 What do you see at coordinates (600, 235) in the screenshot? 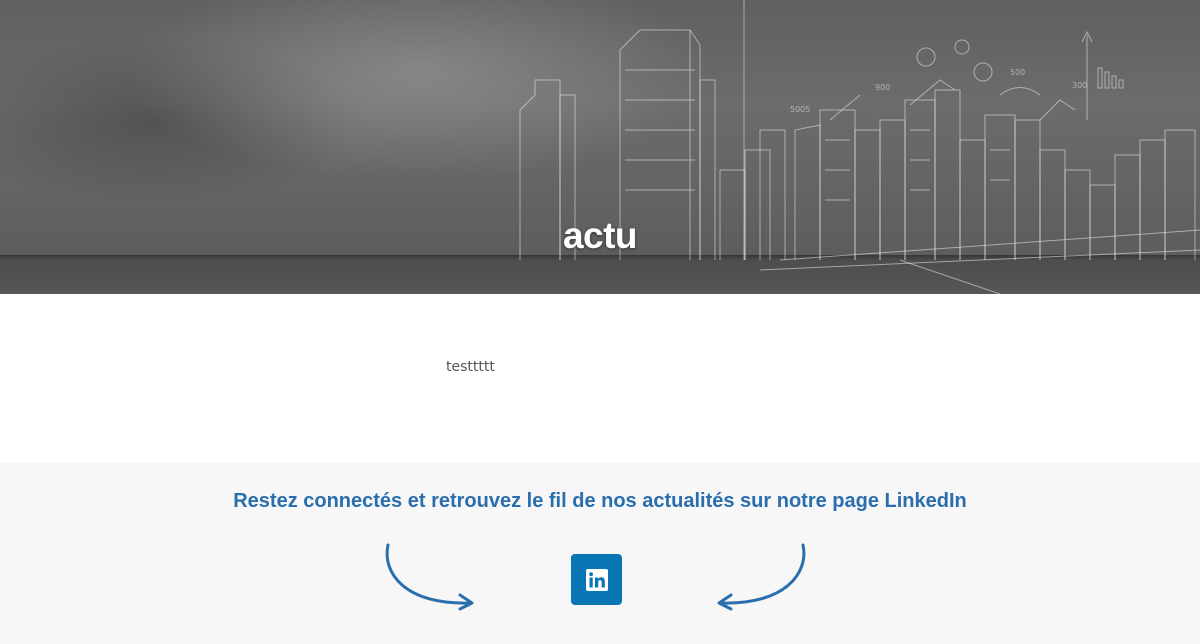
I see `page-title: actu` at bounding box center [600, 235].